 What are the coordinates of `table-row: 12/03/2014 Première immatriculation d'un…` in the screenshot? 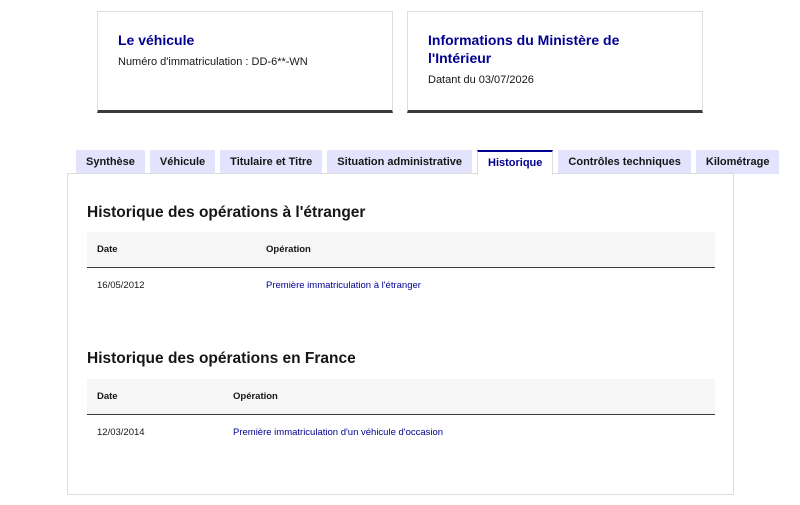 It's located at (401, 432).